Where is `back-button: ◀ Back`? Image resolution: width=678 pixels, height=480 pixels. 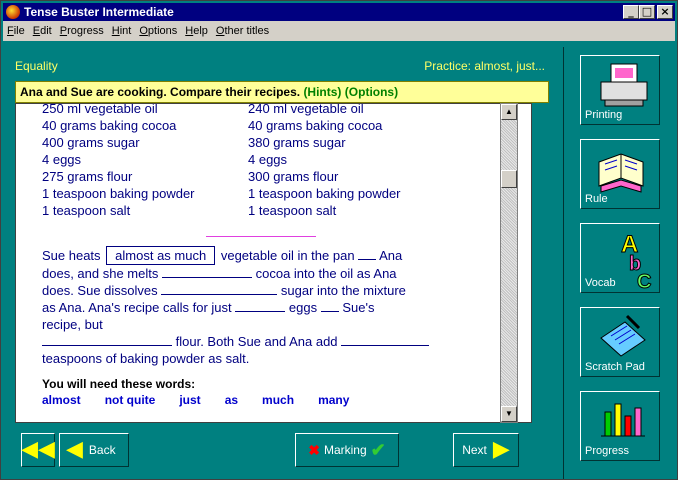
back-button: ◀ Back is located at coordinates (94, 450).